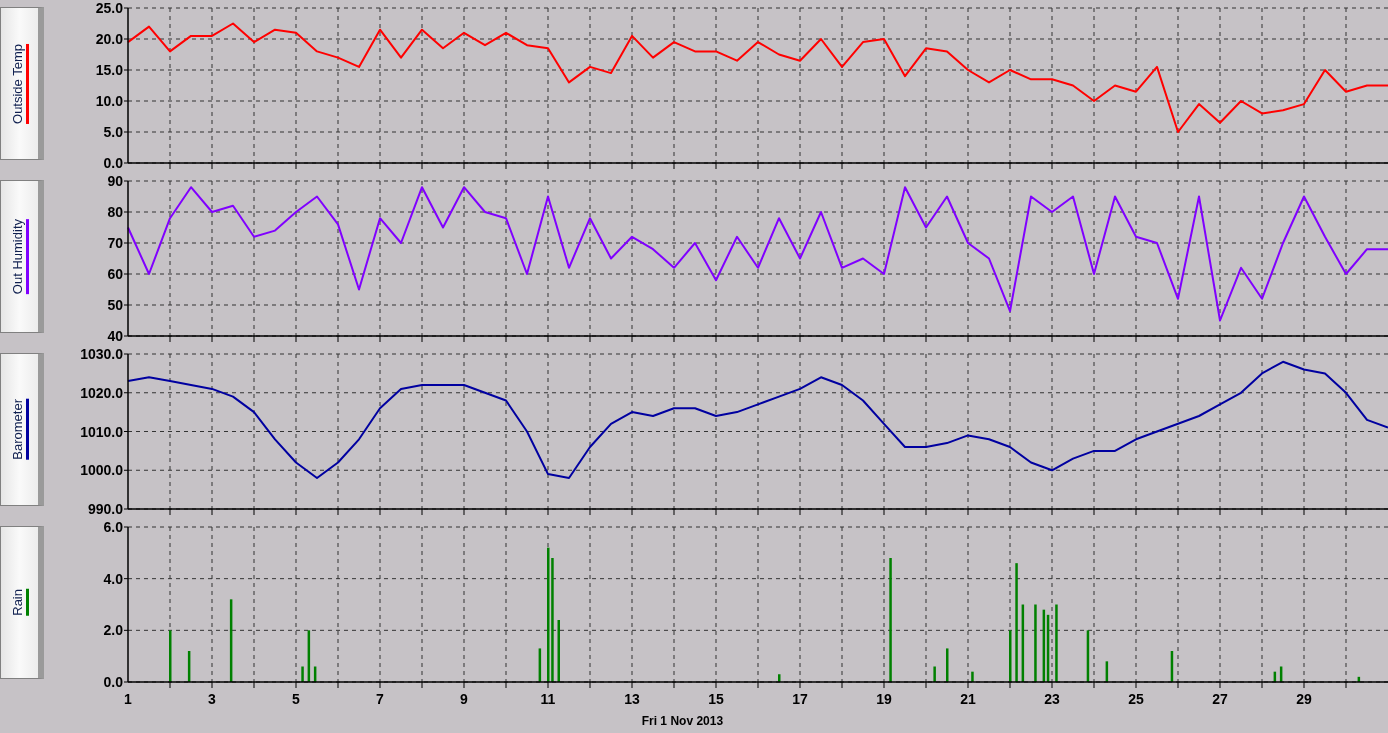 This screenshot has height=733, width=1388. Describe the element at coordinates (115, 274) in the screenshot. I see `y-tick-label: 60` at that location.